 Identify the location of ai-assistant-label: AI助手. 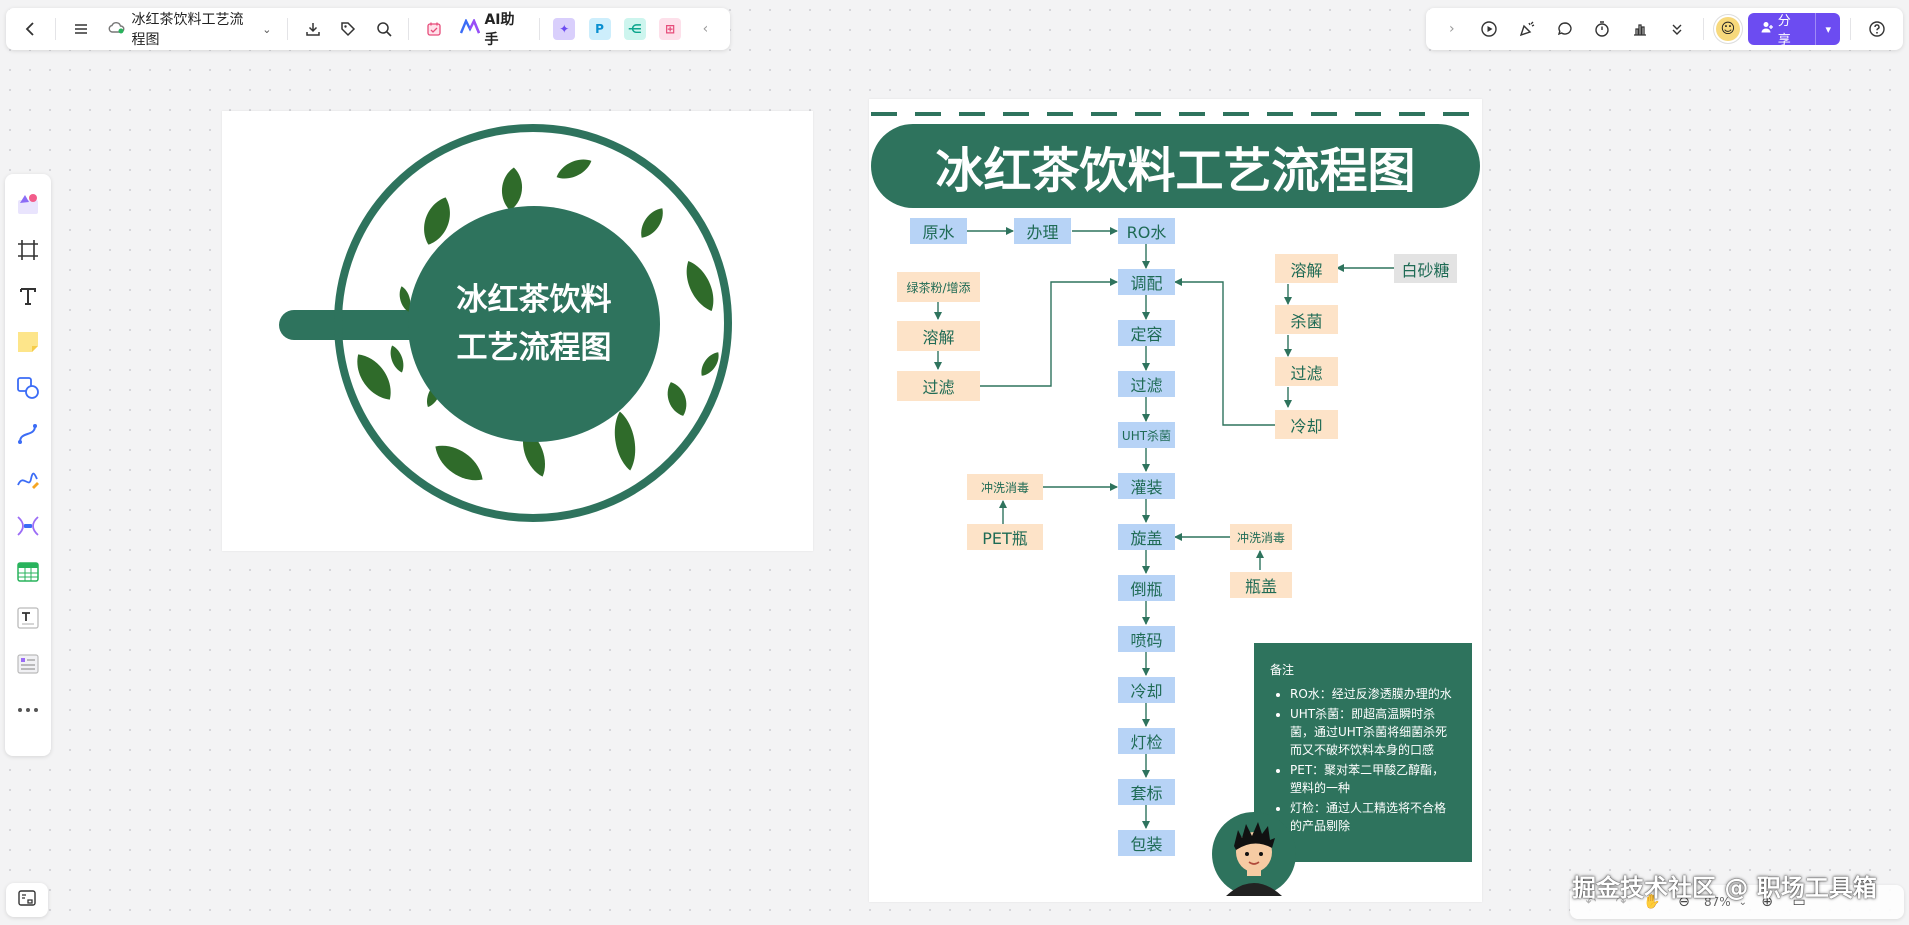
(499, 30).